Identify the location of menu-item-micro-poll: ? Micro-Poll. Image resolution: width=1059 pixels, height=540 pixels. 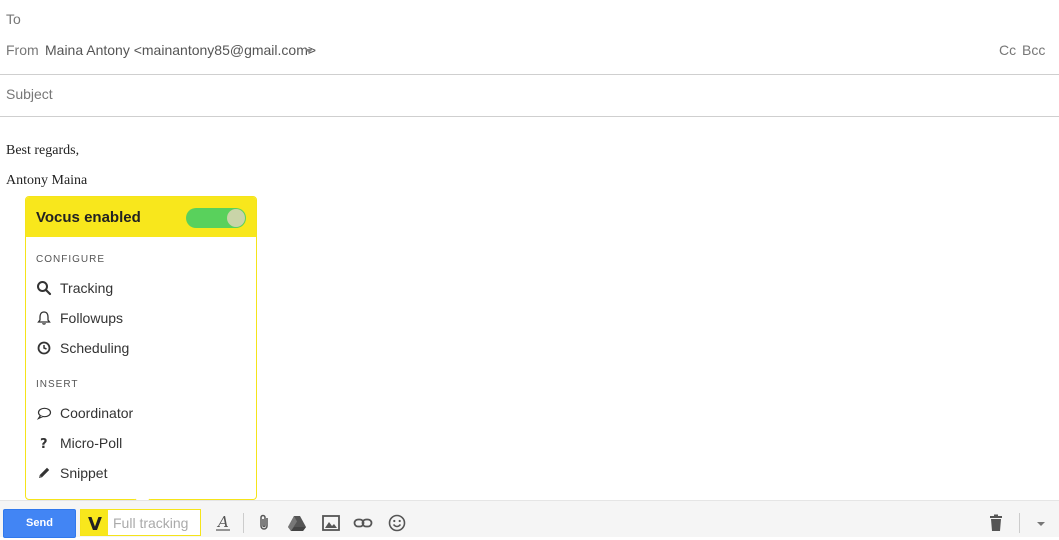
(141, 443).